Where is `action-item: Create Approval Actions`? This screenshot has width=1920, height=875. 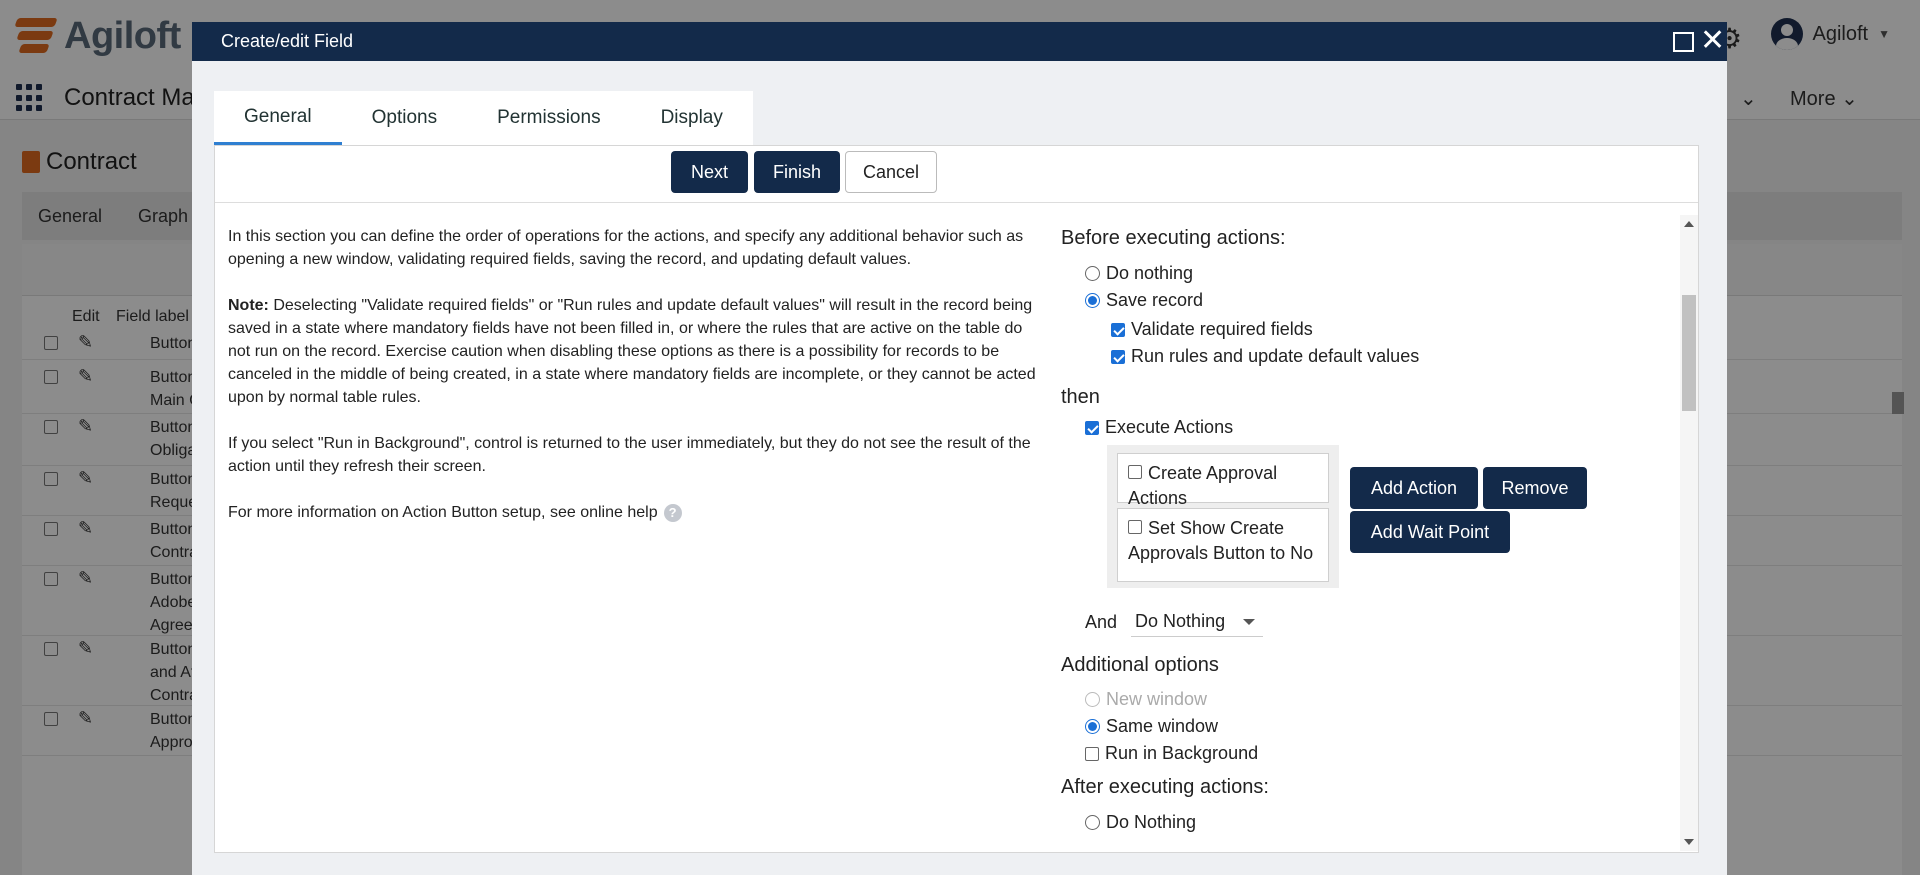
action-item: Create Approval Actions is located at coordinates (1223, 480).